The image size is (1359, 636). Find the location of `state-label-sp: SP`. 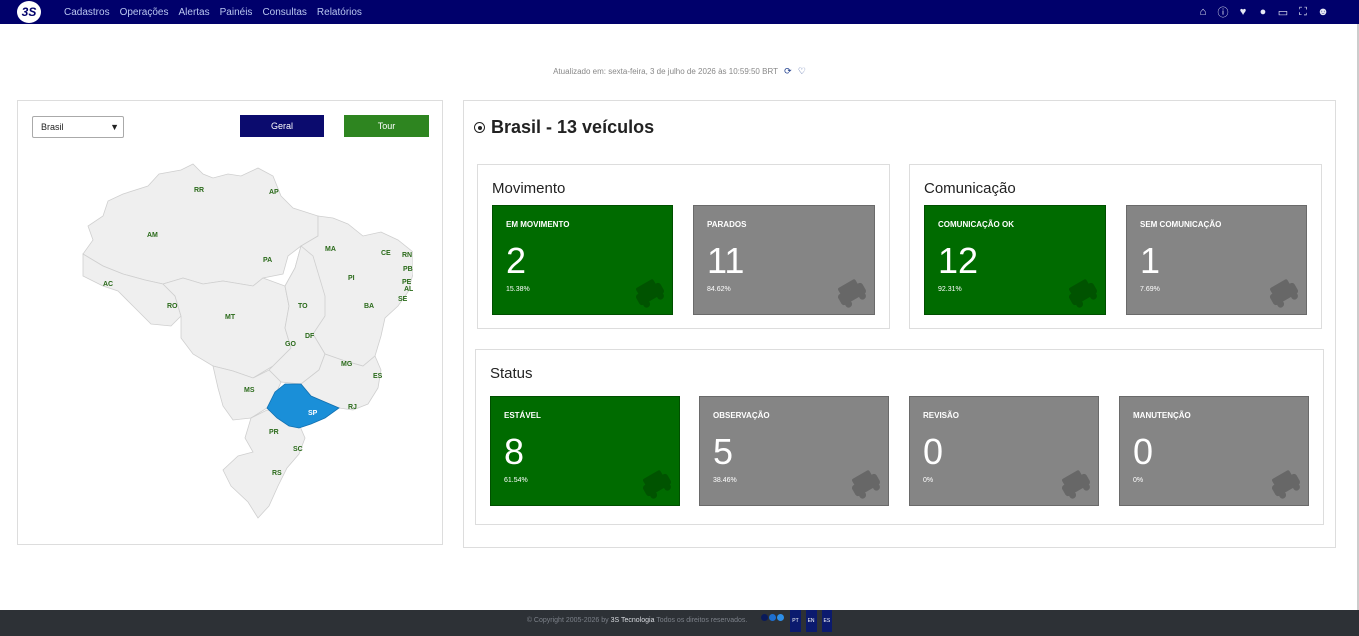

state-label-sp: SP is located at coordinates (313, 413).